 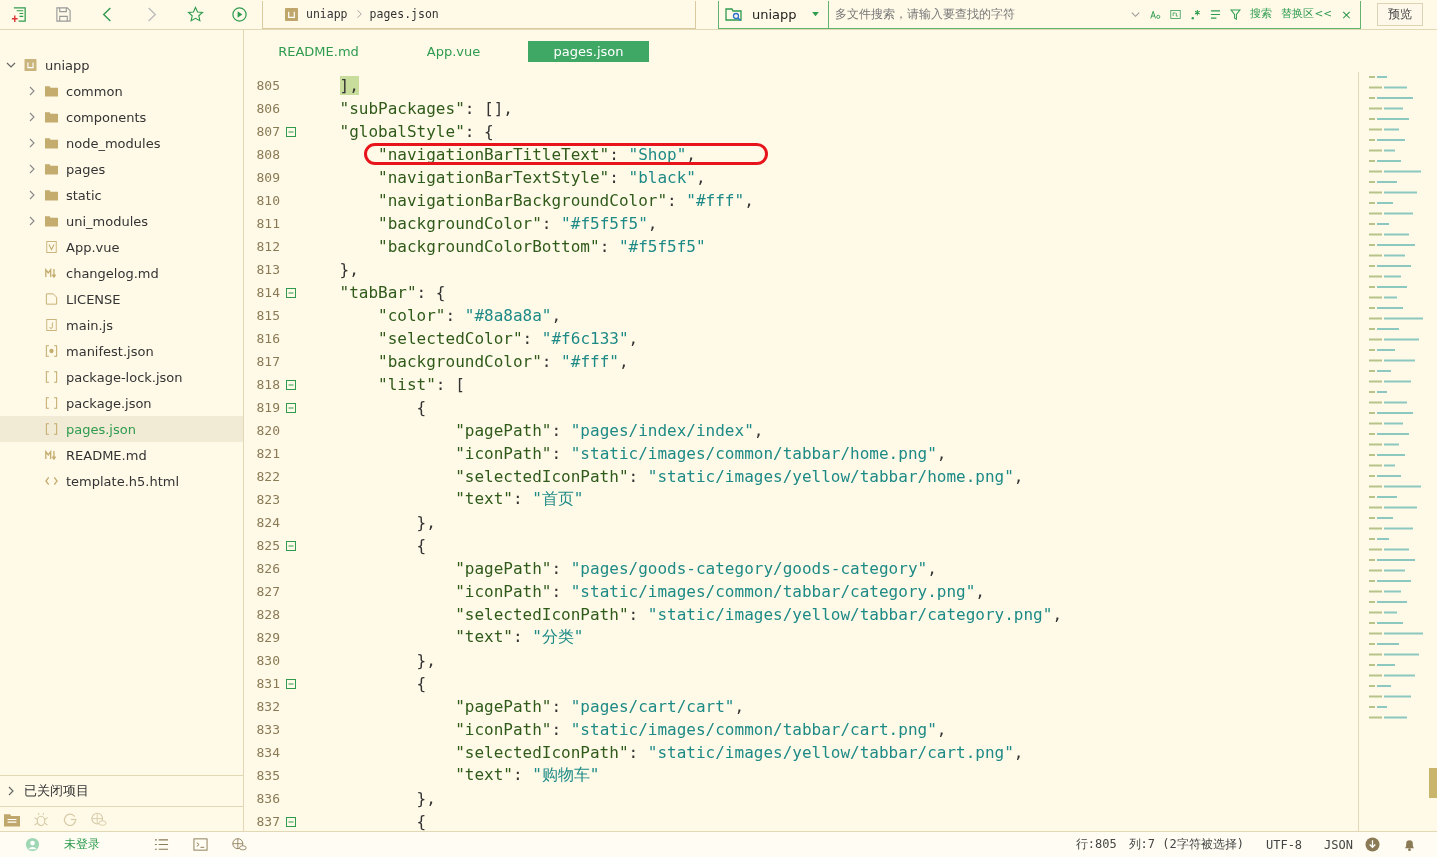 What do you see at coordinates (200, 844) in the screenshot?
I see `terminal-icon` at bounding box center [200, 844].